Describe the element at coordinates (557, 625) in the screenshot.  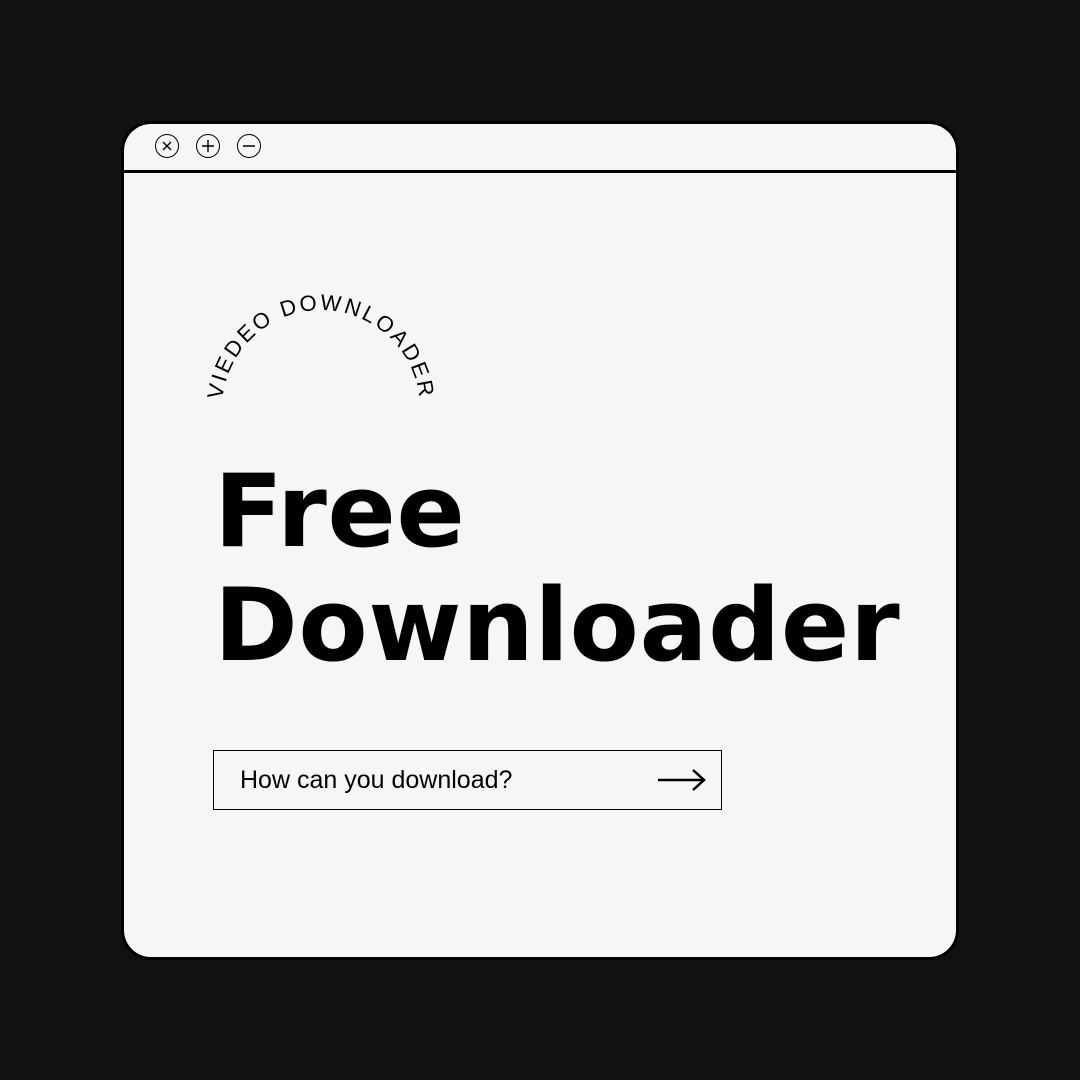
I see `headline-line-2: Downloader` at that location.